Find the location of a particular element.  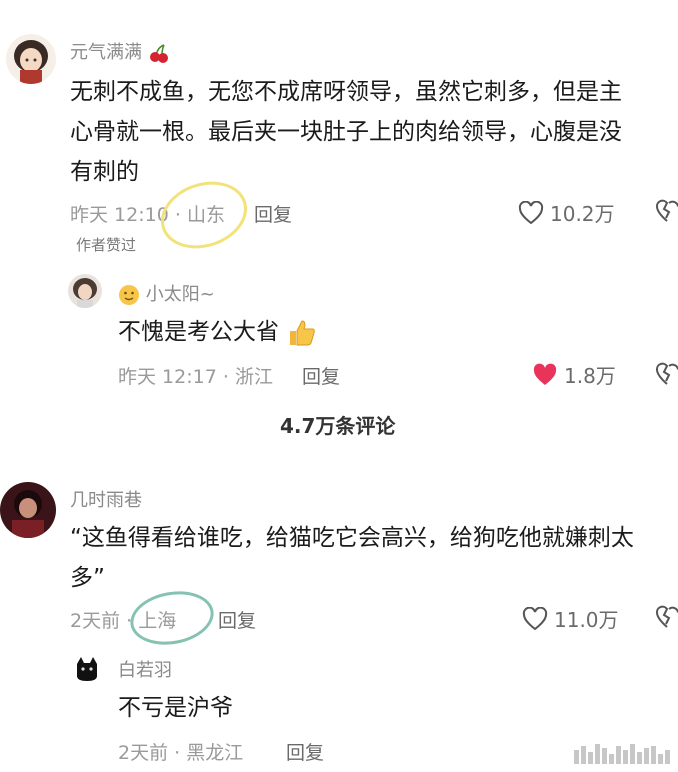

username: 小太阳~ is located at coordinates (166, 293).